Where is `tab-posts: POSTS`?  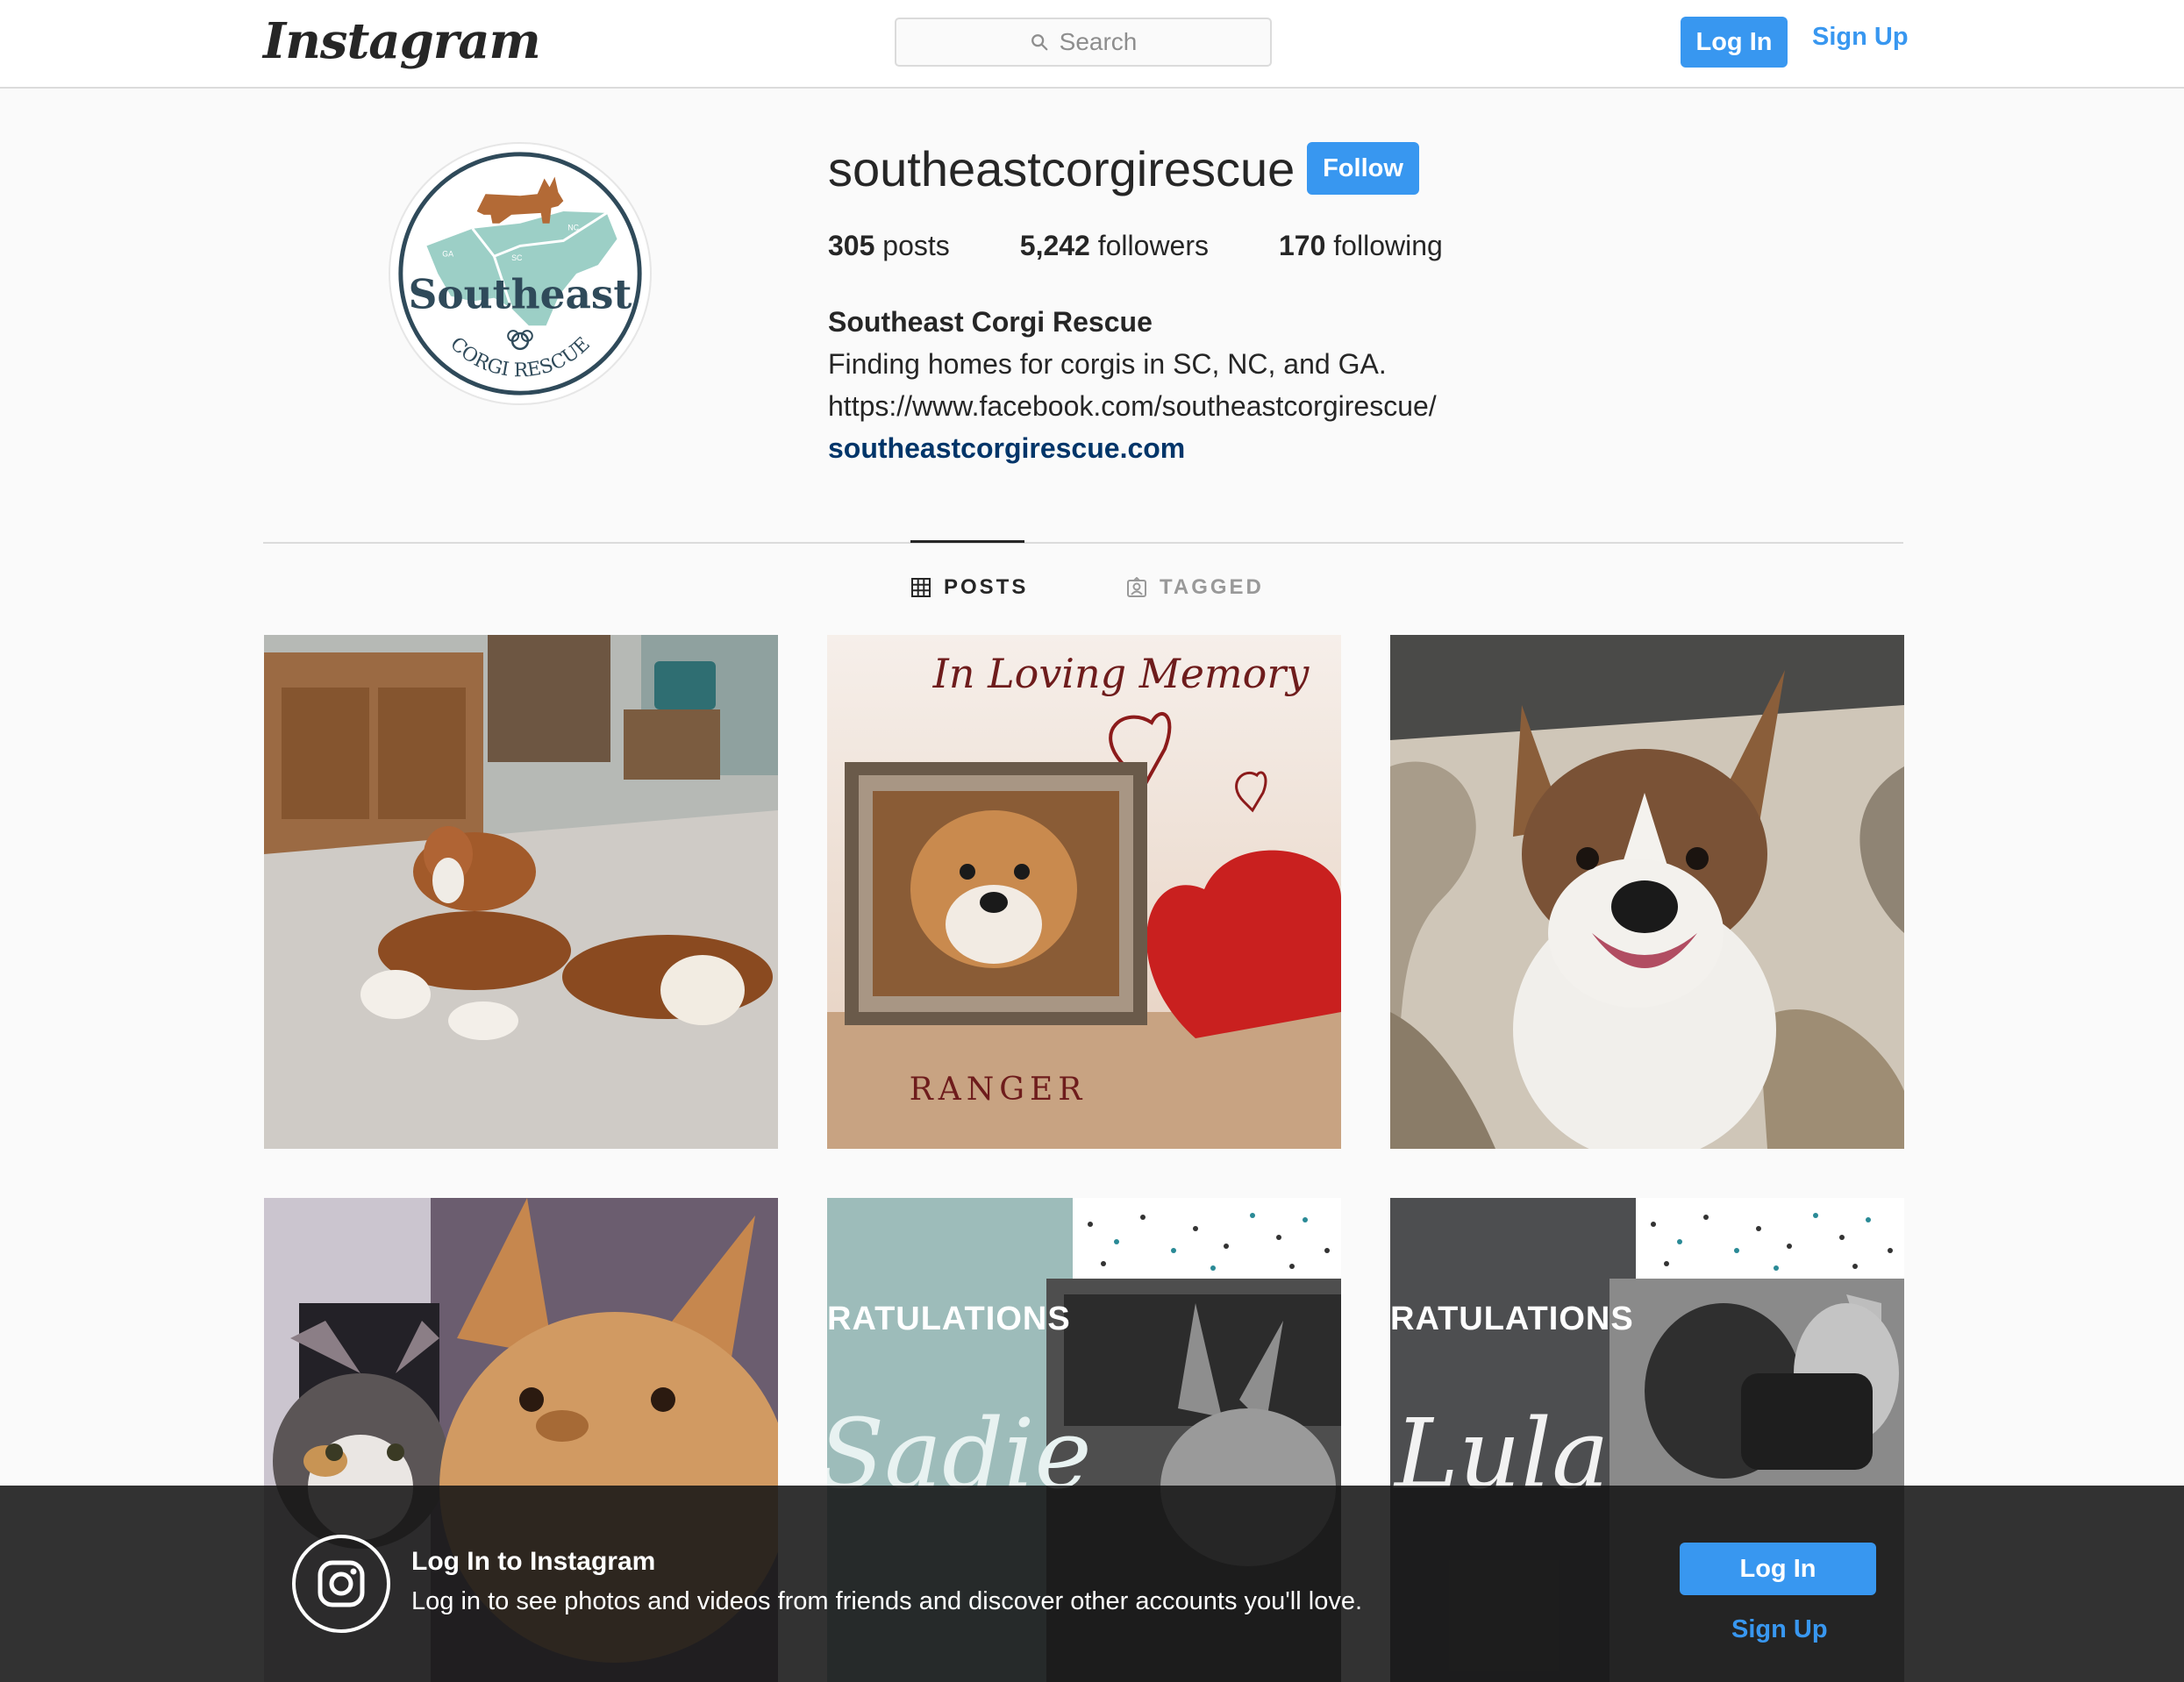
tab-posts: POSTS is located at coordinates (969, 587).